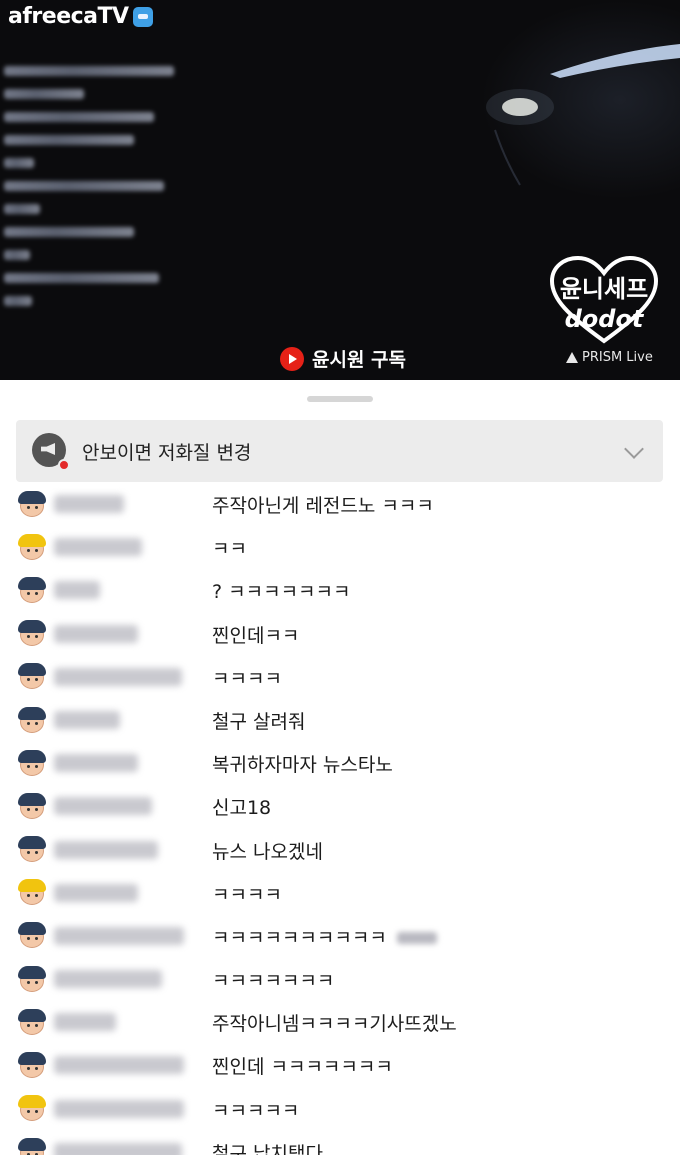 This screenshot has width=680, height=1155. Describe the element at coordinates (341, 935) in the screenshot. I see `chat-message-row: ㅋㅋㅋㅋㅋㅋㅋㅋㅋㅋ` at that location.